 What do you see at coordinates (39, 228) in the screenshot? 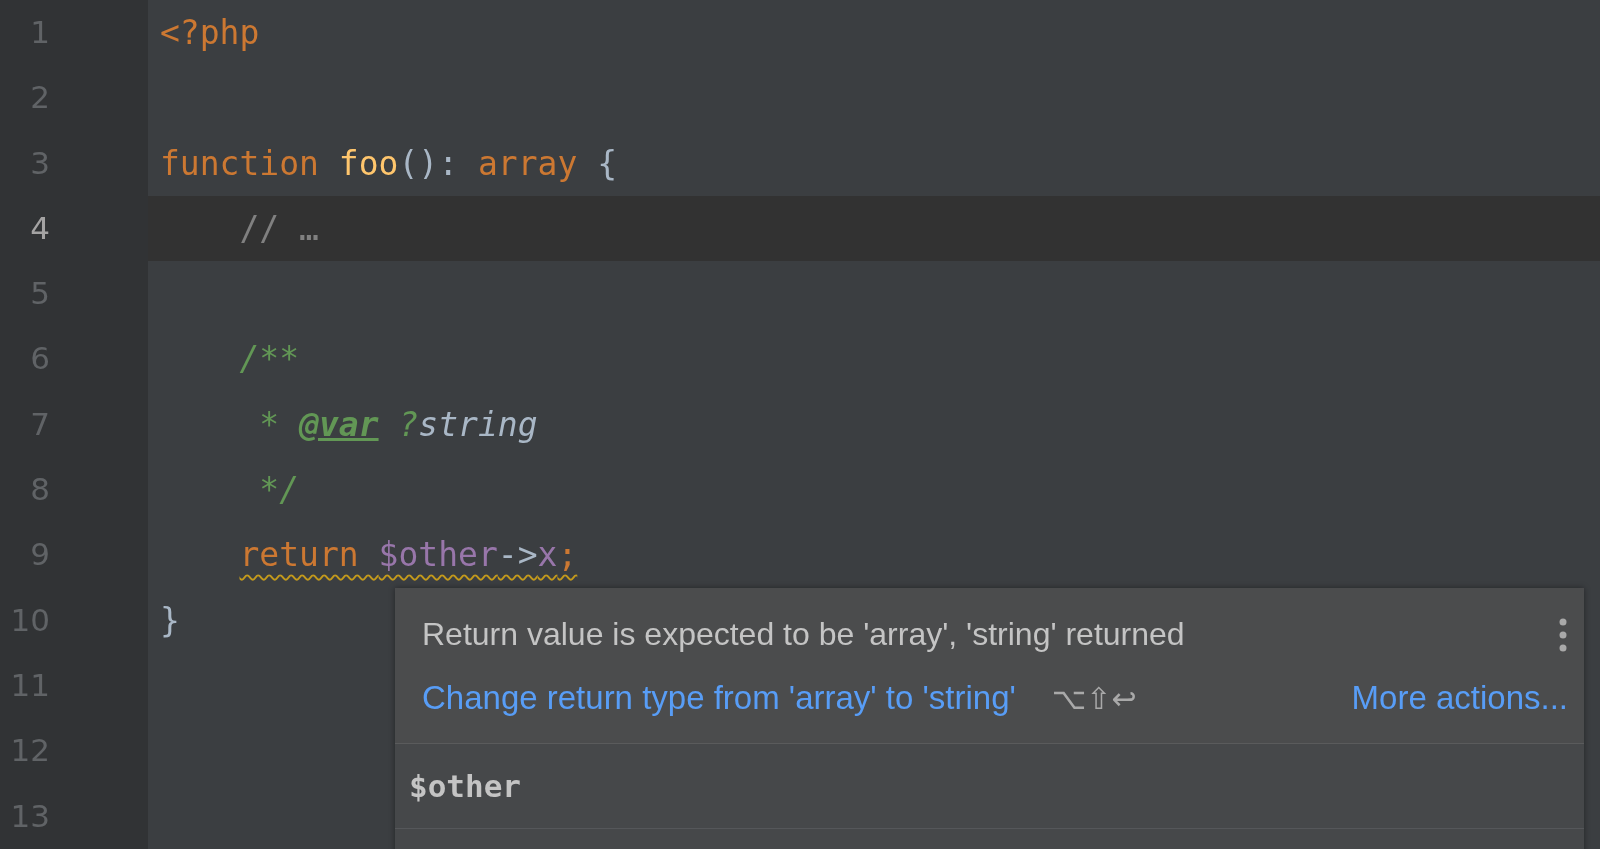
I see `line-number: 4` at bounding box center [39, 228].